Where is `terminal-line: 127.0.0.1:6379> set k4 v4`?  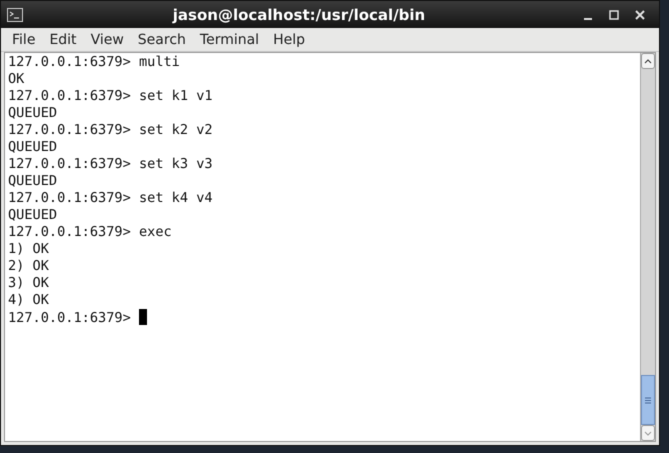 terminal-line: 127.0.0.1:6379> set k4 v4 is located at coordinates (111, 198).